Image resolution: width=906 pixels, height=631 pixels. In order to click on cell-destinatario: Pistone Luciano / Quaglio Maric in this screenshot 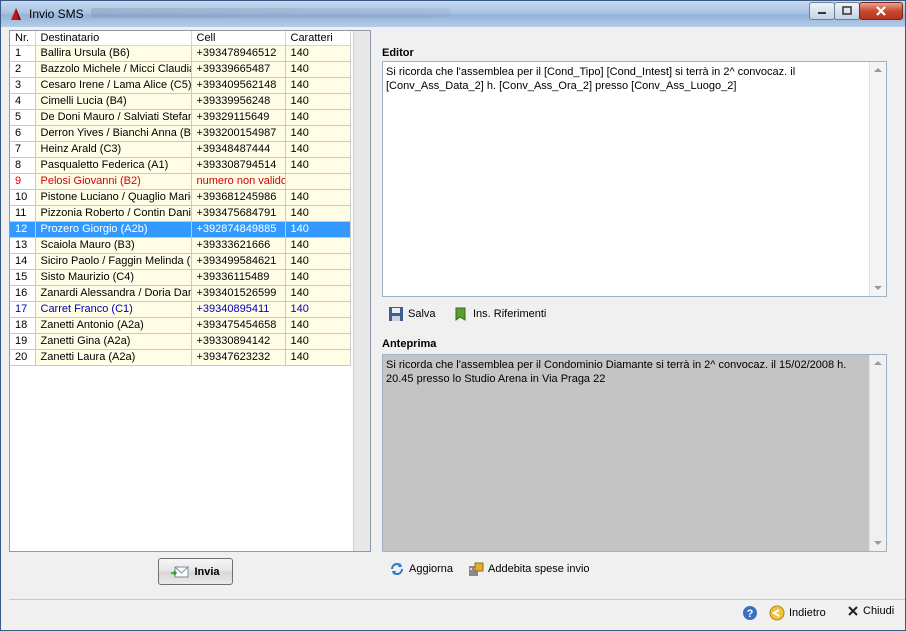, I will do `click(113, 197)`.